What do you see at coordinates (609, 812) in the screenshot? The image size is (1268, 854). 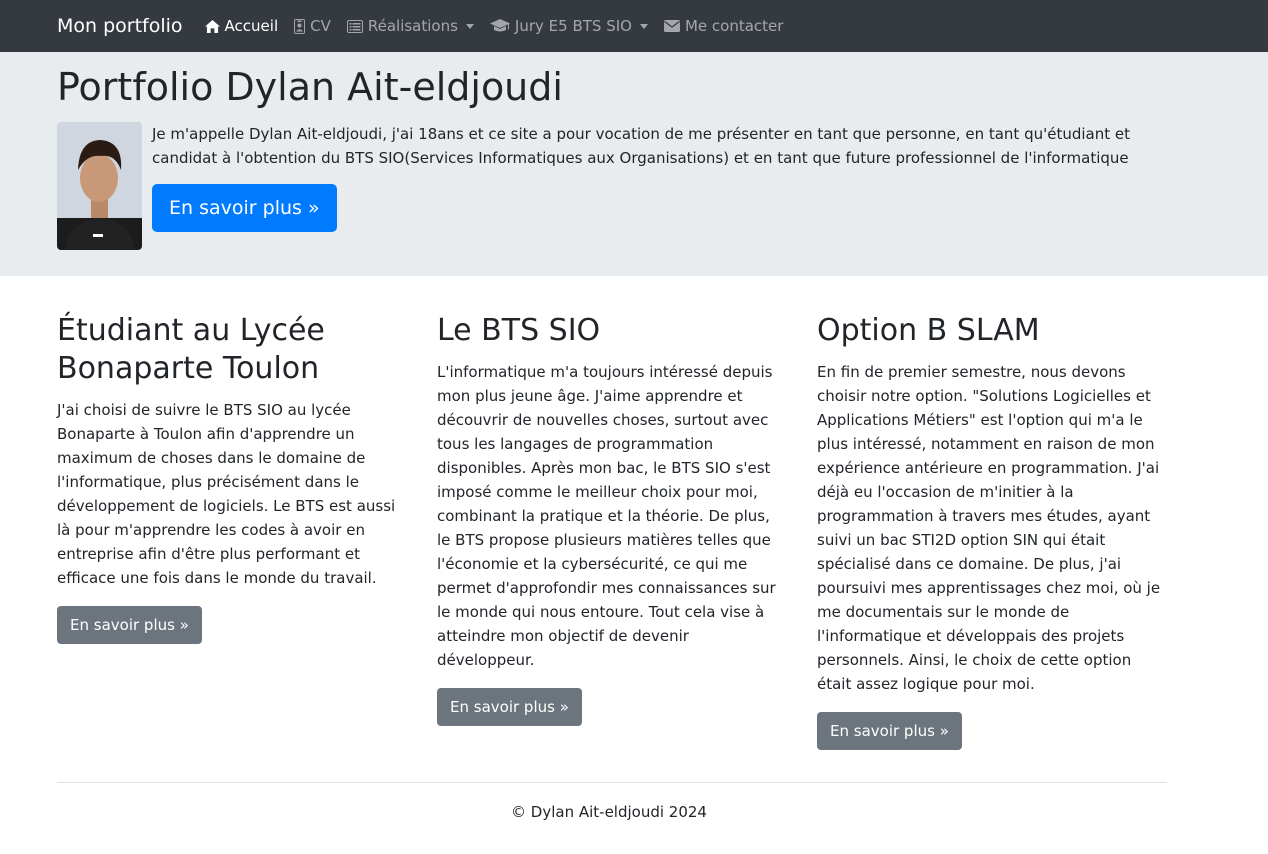 I see `copyright-text: © Dylan Ait-eldjoudi 2024` at bounding box center [609, 812].